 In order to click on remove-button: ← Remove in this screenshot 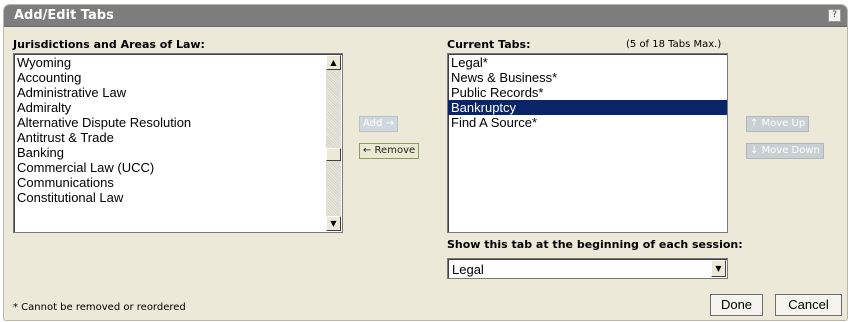, I will do `click(389, 151)`.